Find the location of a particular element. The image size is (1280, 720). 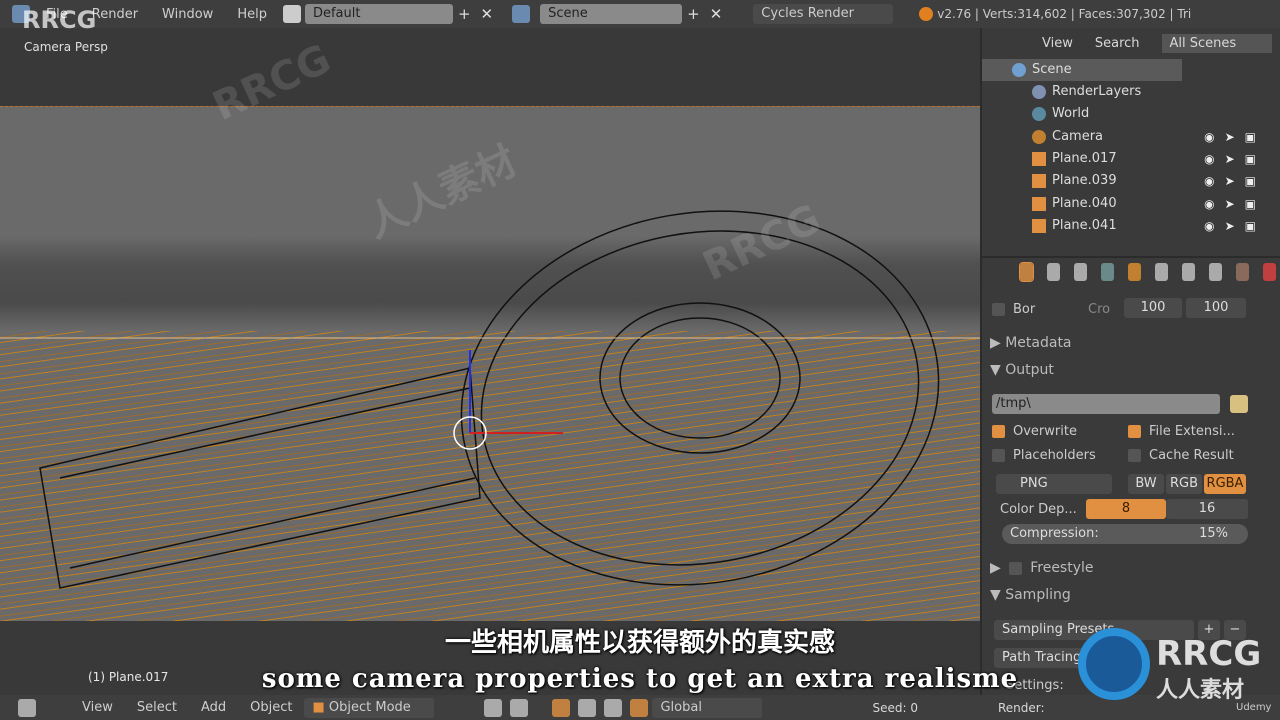

3d-cursor is located at coordinates (782, 458).